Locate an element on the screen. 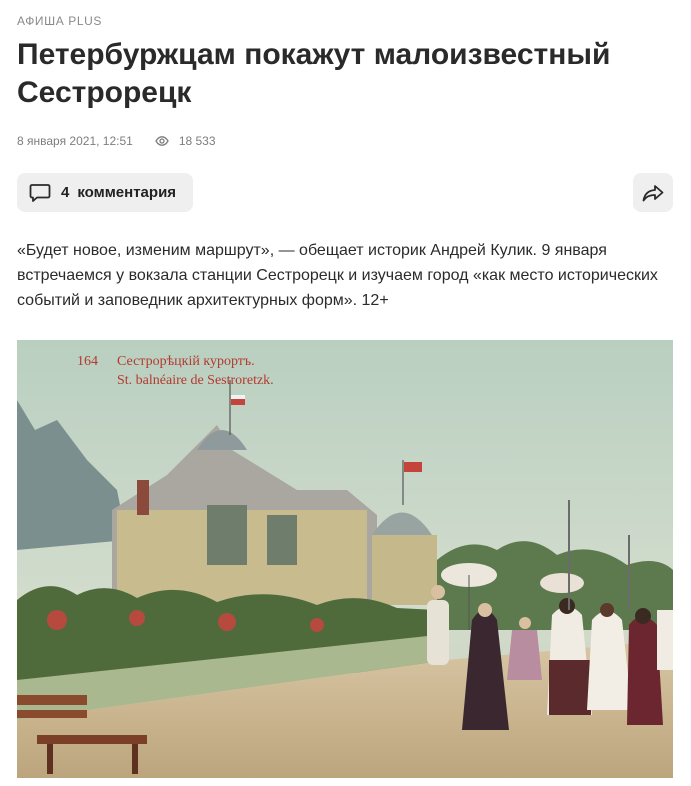 This screenshot has height=786, width=691. views-counter: 18 533 is located at coordinates (185, 141).